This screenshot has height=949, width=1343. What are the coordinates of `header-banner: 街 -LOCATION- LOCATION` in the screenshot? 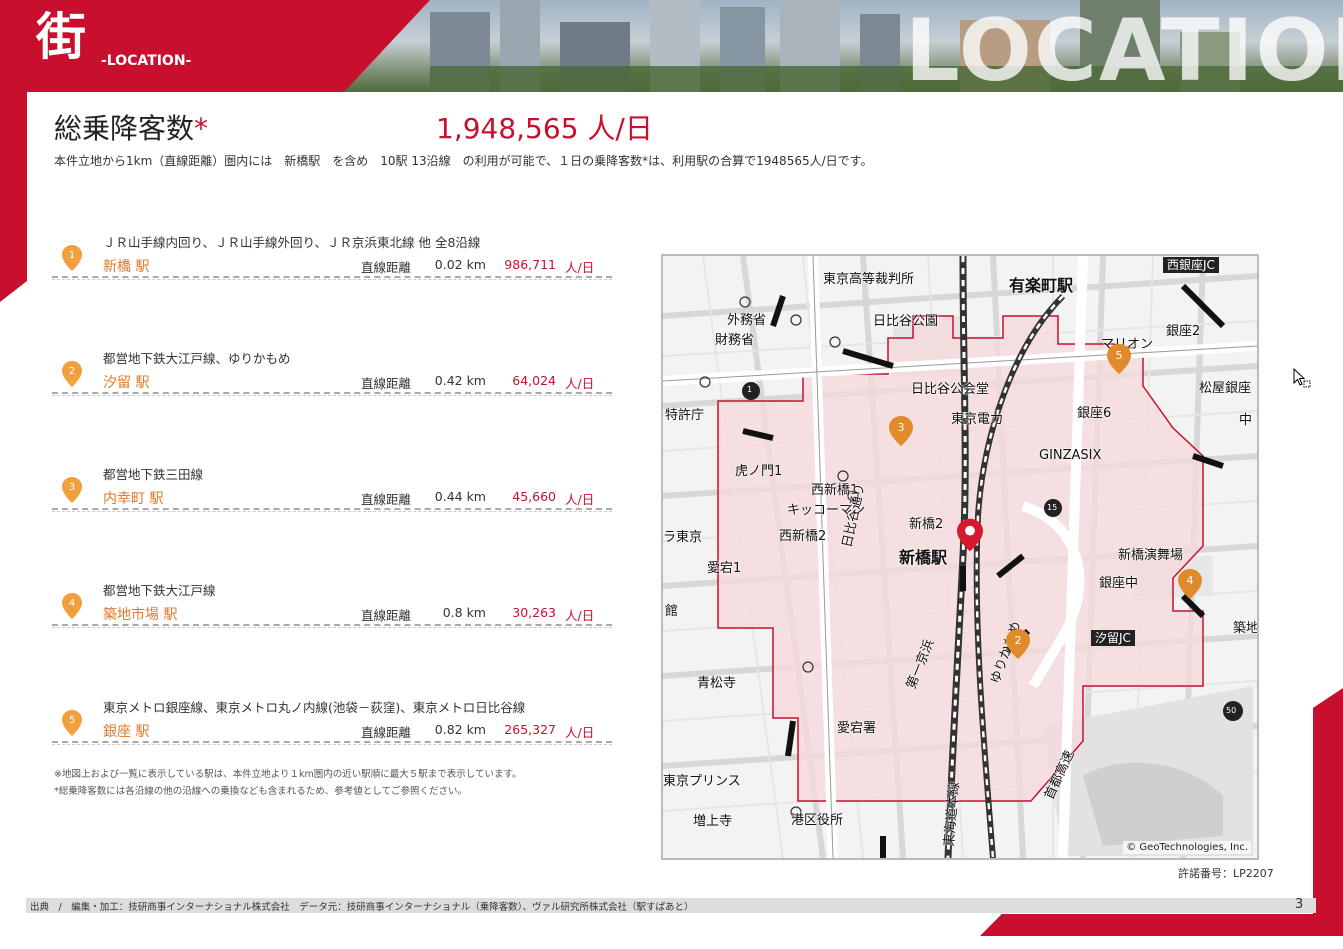 It's located at (671, 50).